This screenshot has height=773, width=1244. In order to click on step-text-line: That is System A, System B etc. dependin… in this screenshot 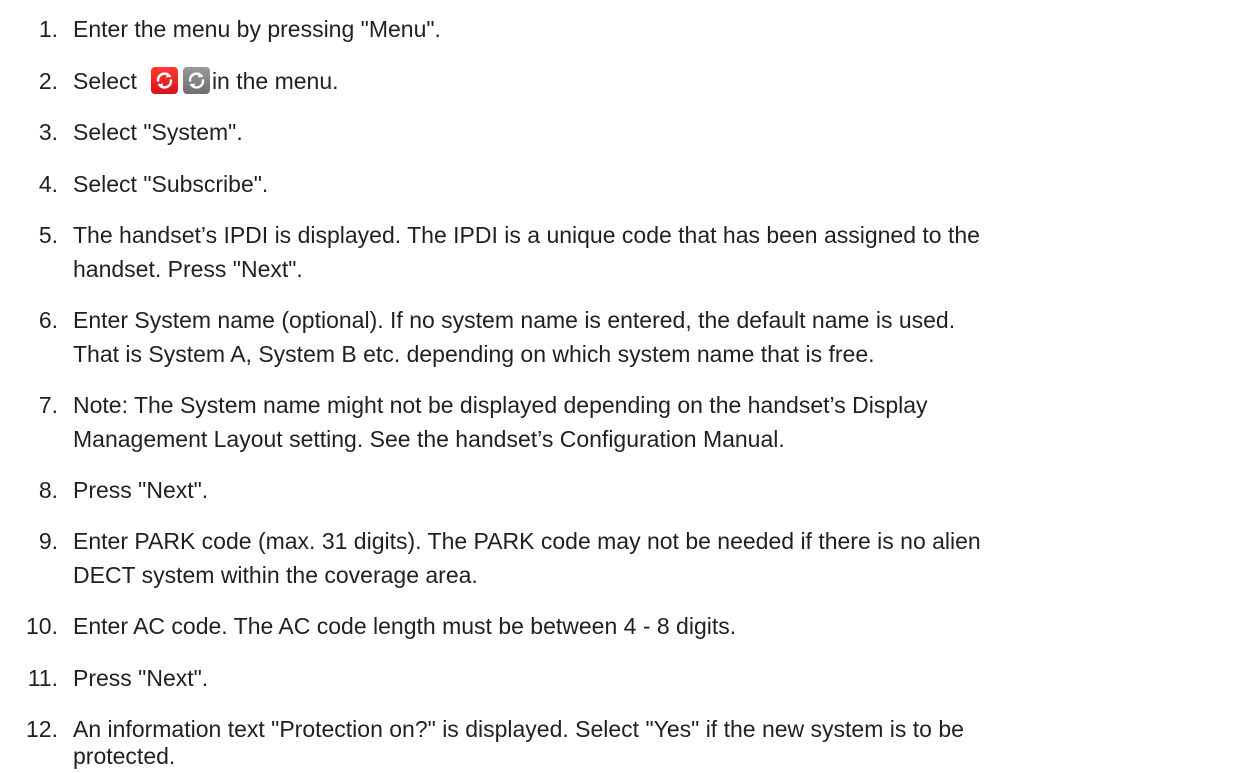, I will do `click(474, 354)`.